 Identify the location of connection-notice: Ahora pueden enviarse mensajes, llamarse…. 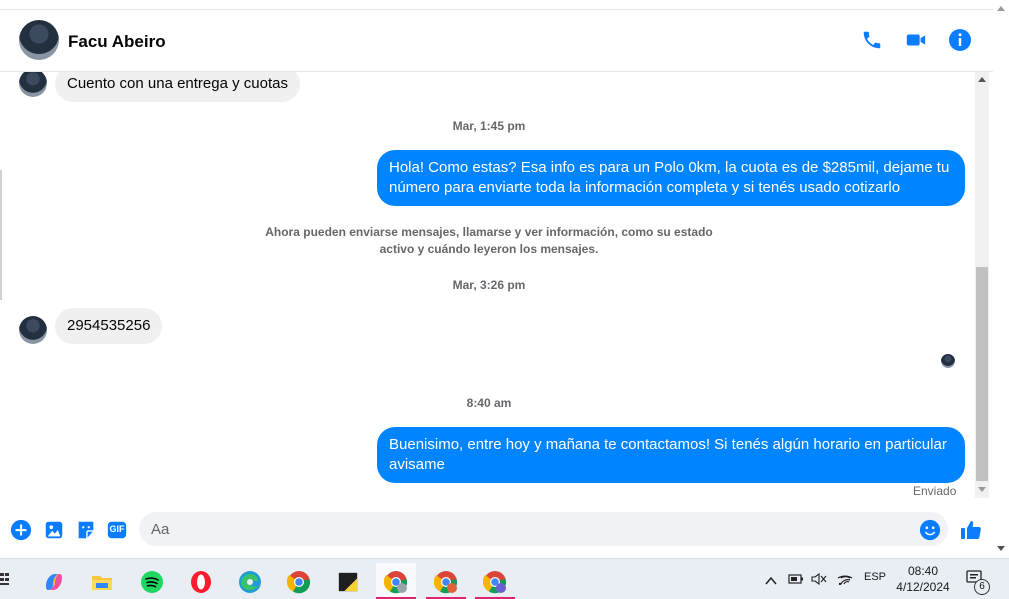
(489, 241).